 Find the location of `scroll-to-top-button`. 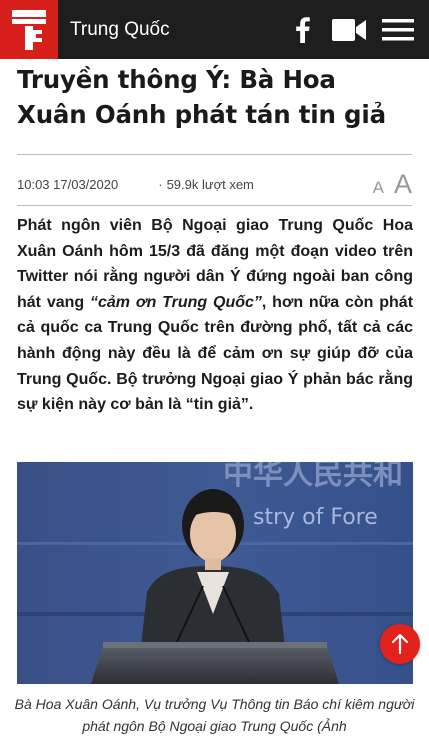

scroll-to-top-button is located at coordinates (400, 644).